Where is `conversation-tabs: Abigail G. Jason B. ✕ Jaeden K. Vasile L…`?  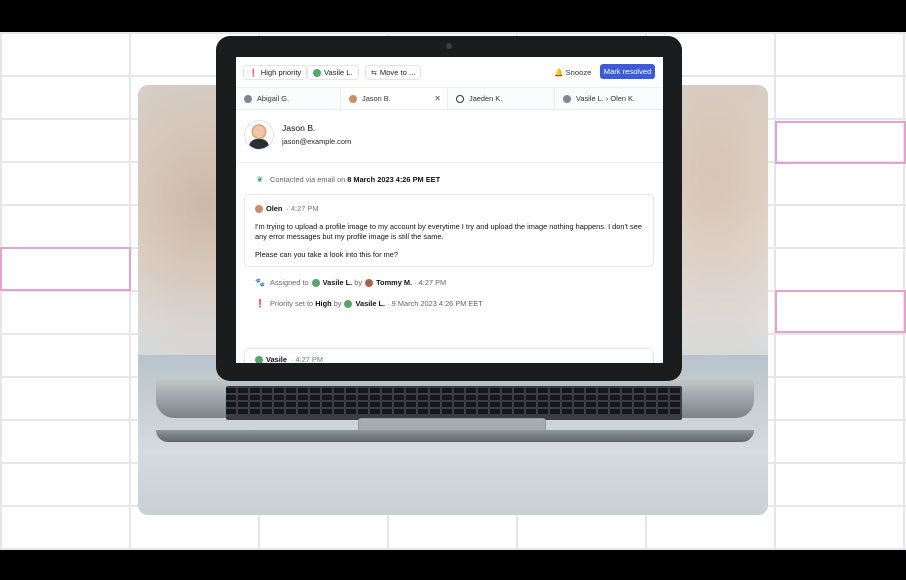 conversation-tabs: Abigail G. Jason B. ✕ Jaeden K. Vasile L… is located at coordinates (449, 99).